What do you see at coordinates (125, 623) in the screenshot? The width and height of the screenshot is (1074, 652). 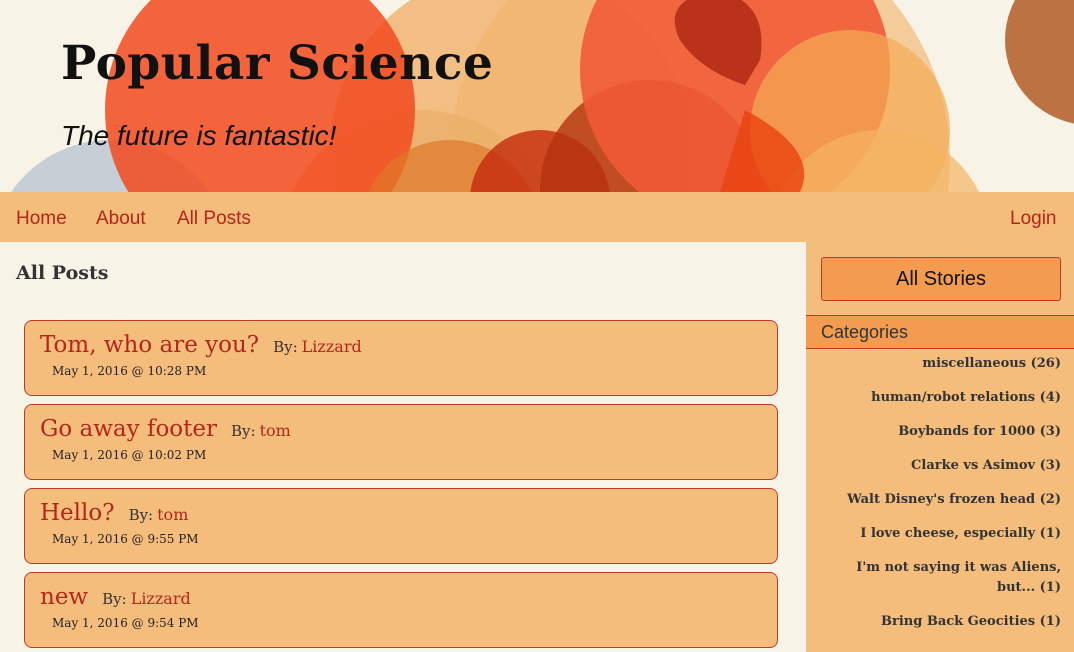 I see `post-date: May 1, 2016 @ 9:54 PM` at bounding box center [125, 623].